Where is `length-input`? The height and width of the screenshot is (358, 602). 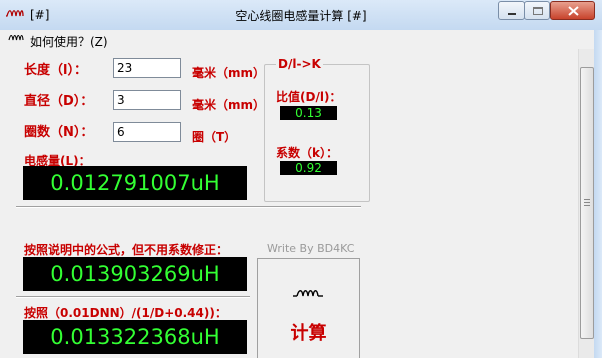
length-input is located at coordinates (147, 68).